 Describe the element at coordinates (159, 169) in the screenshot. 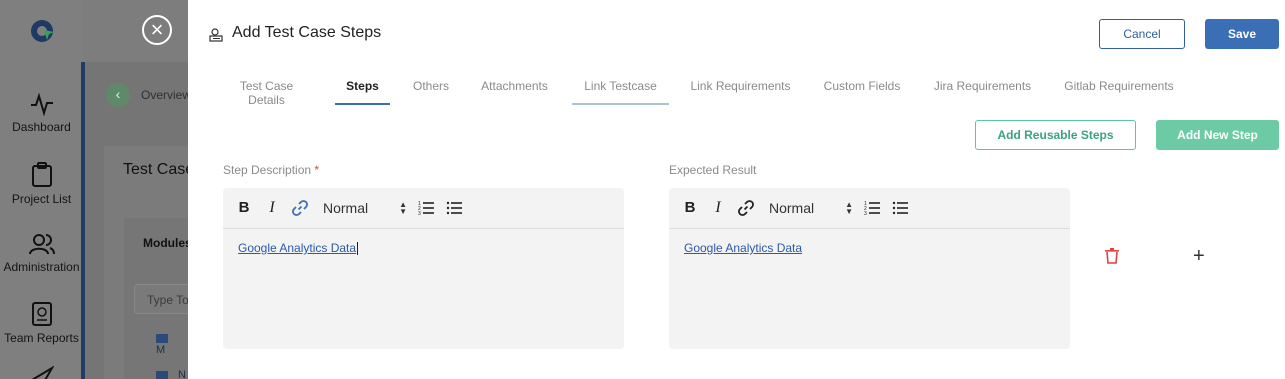

I see `page-title: Test Case` at that location.